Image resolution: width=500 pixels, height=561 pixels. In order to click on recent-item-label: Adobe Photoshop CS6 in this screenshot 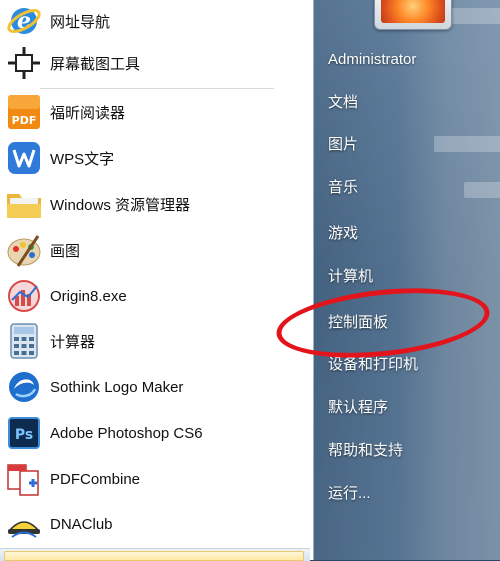, I will do `click(126, 433)`.